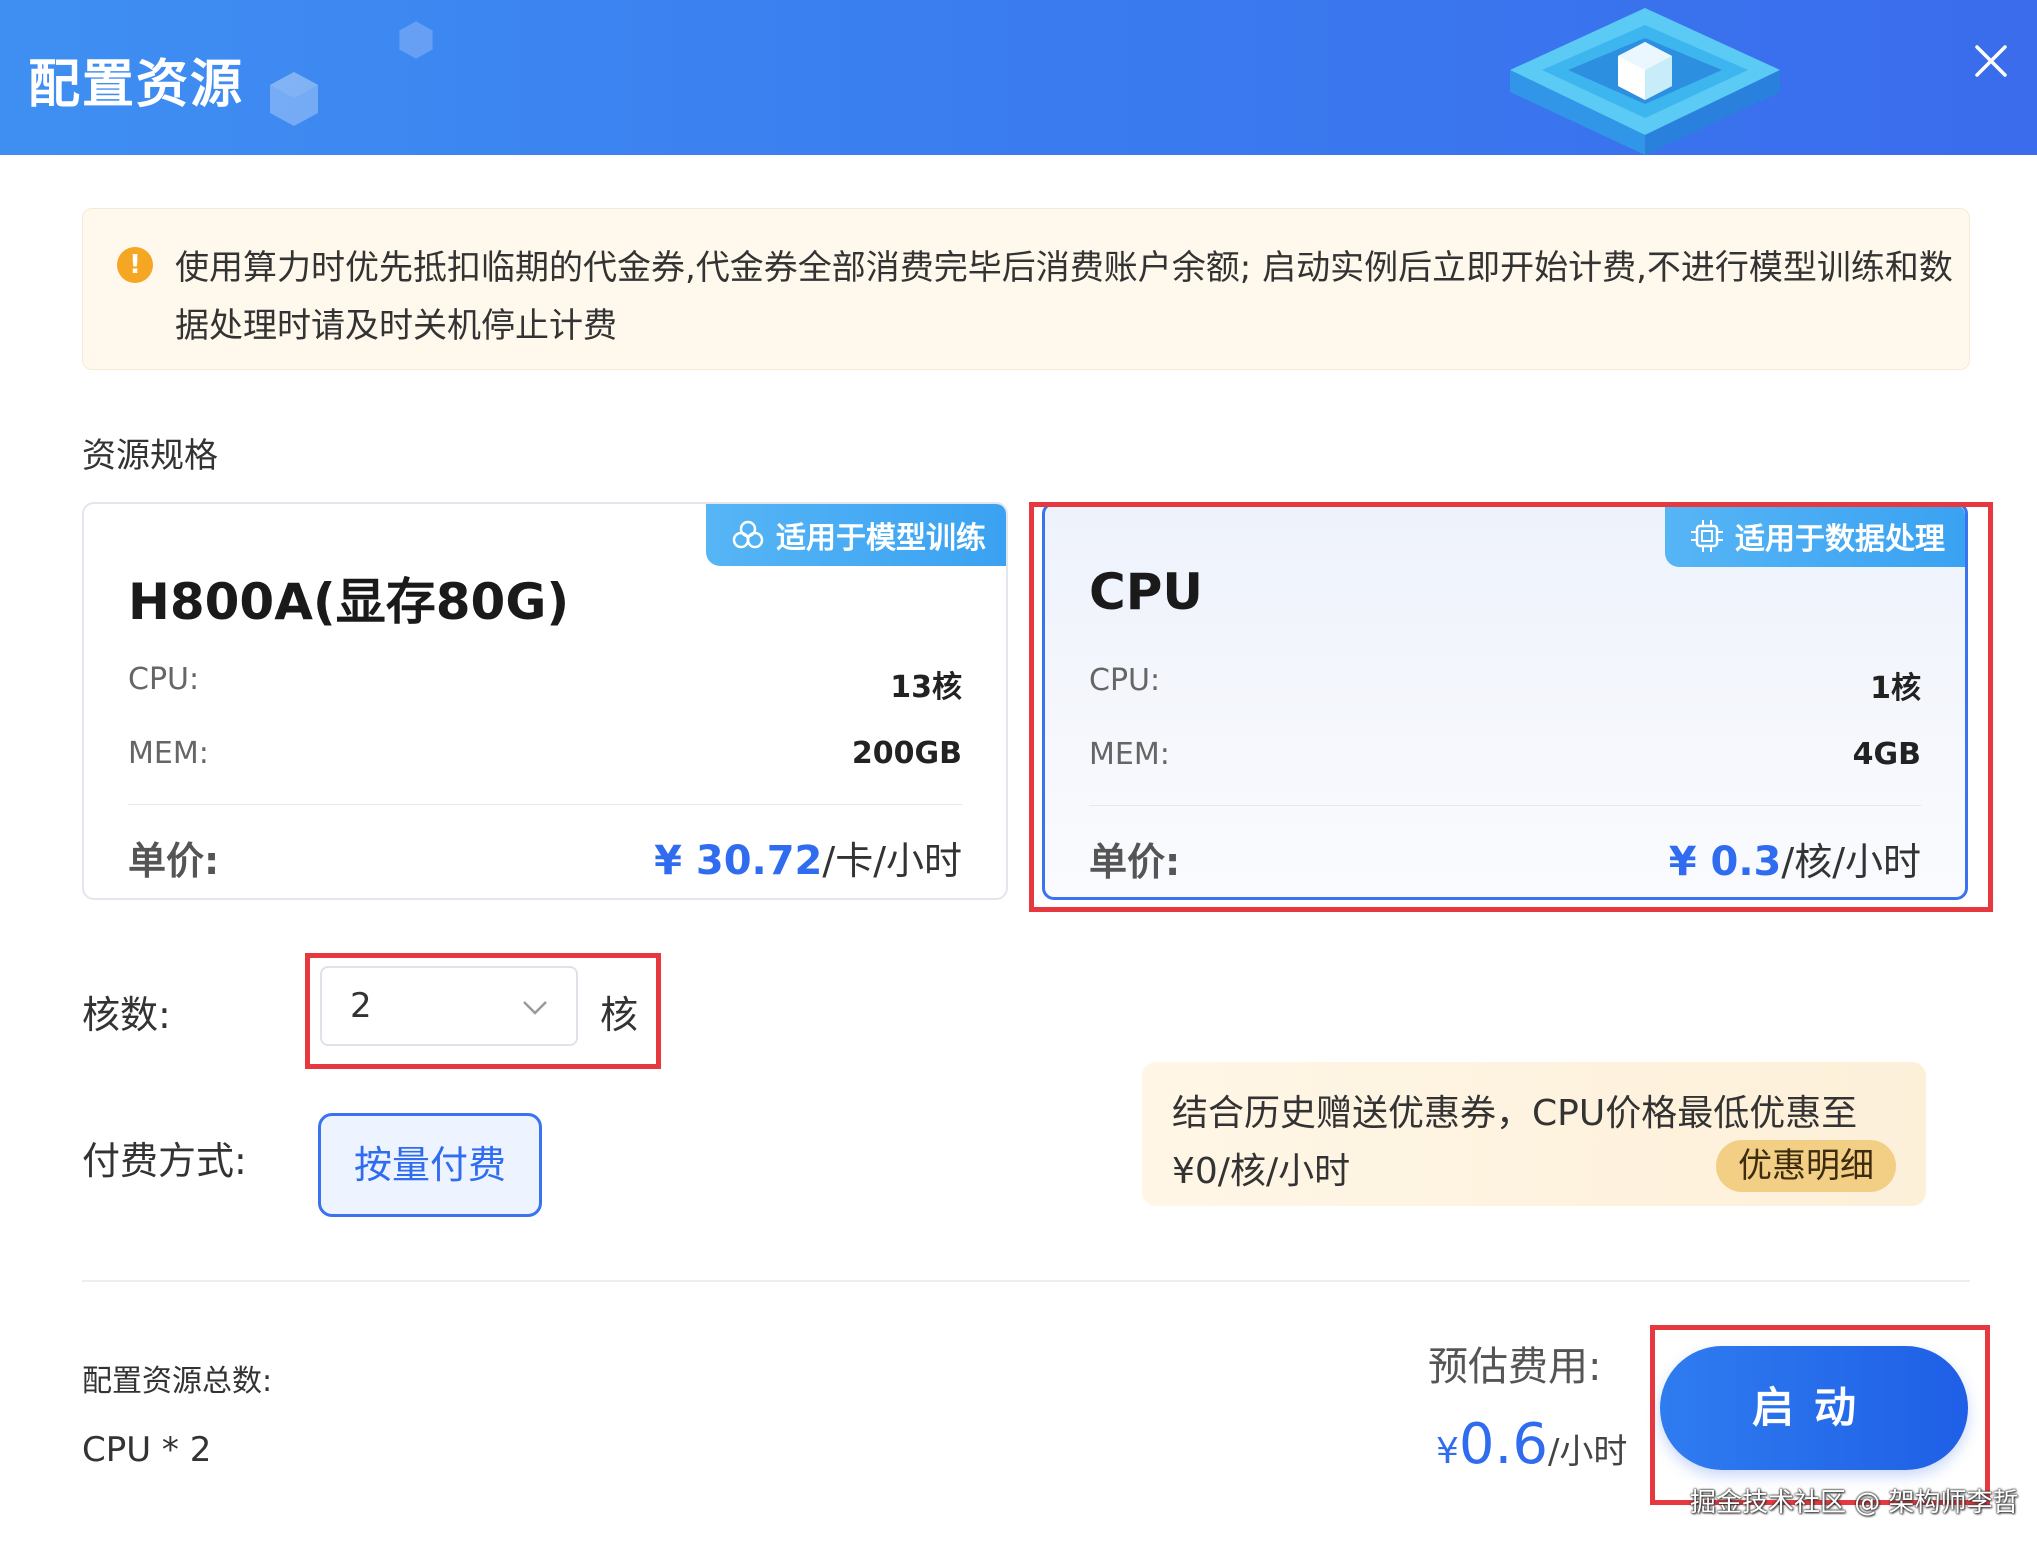 Image resolution: width=2037 pixels, height=1552 pixels. Describe the element at coordinates (1503, 1444) in the screenshot. I see `estimate-amount: 0.6` at that location.